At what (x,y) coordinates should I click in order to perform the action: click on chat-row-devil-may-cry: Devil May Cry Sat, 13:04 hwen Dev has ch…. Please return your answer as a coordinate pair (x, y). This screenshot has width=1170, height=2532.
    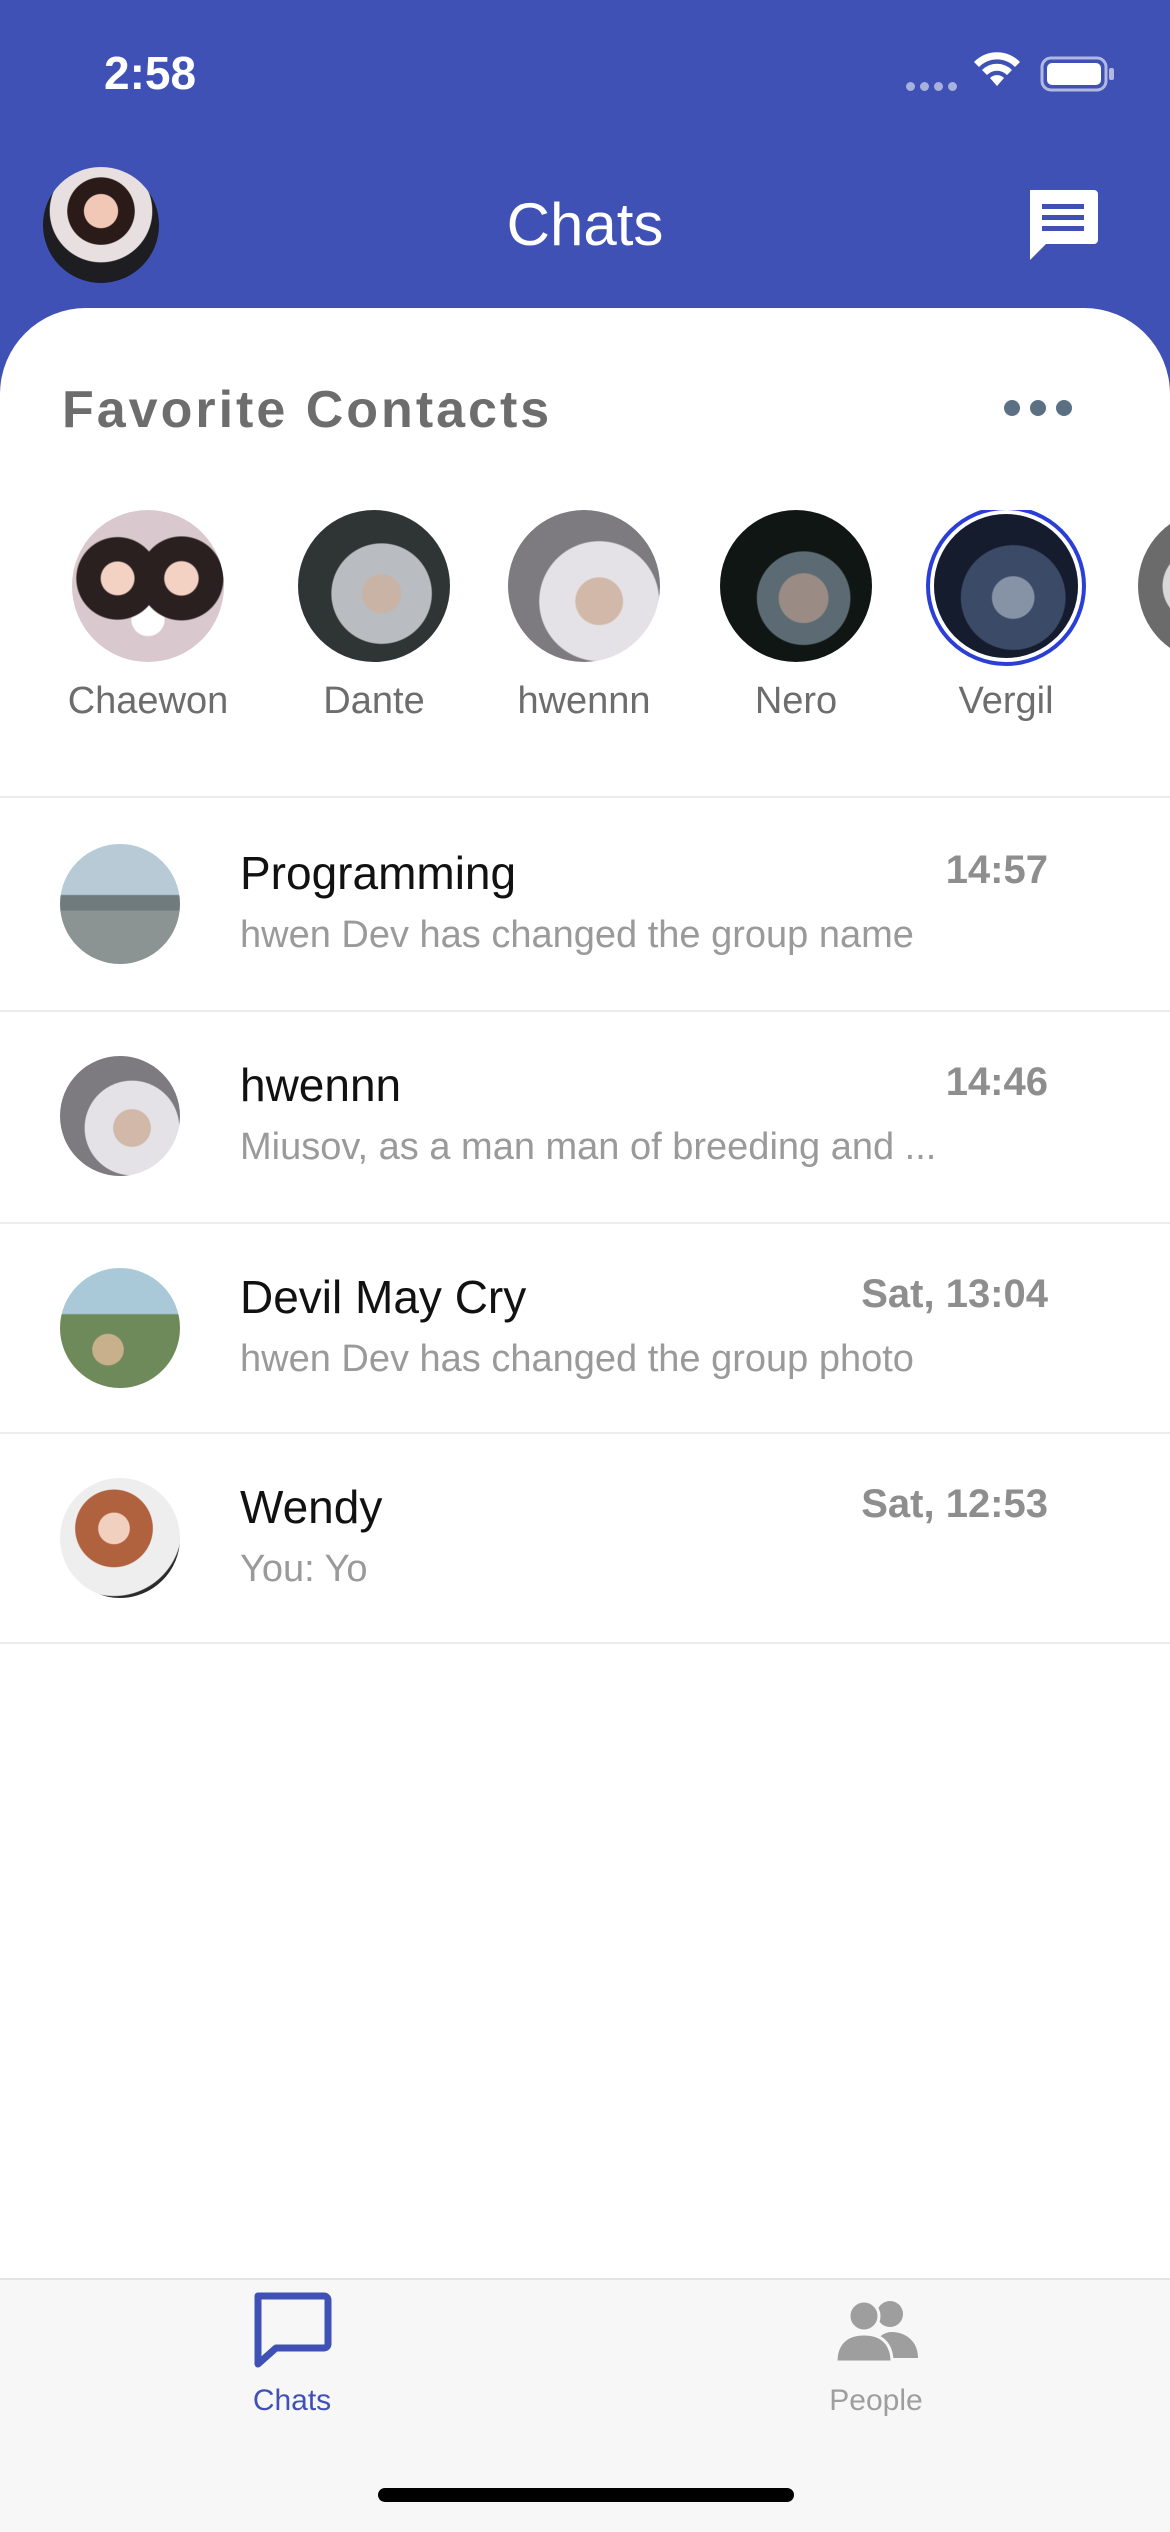
    Looking at the image, I should click on (585, 1327).